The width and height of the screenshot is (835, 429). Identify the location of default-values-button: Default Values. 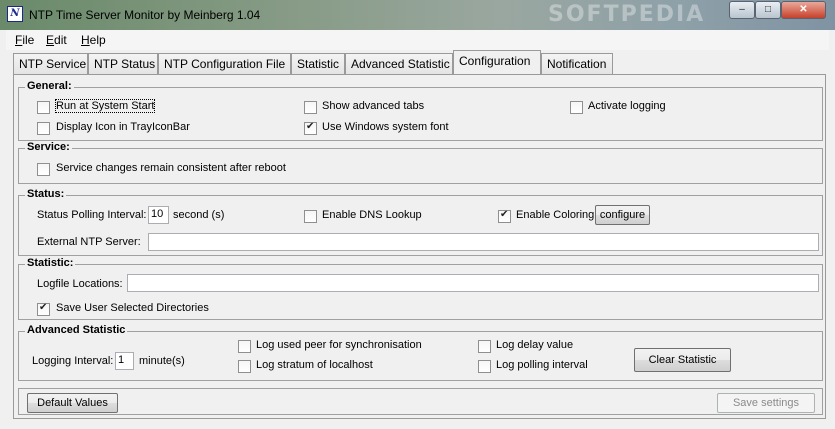
(72, 403).